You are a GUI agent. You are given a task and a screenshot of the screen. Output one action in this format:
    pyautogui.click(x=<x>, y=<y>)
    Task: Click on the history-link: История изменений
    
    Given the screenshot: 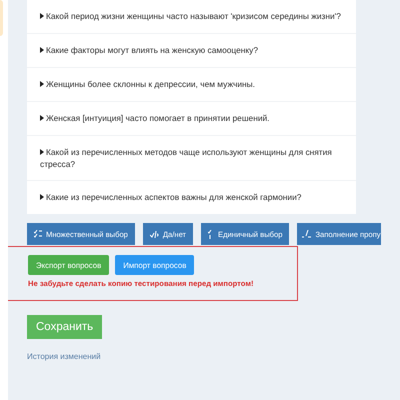 What is the action you would take?
    pyautogui.click(x=64, y=356)
    